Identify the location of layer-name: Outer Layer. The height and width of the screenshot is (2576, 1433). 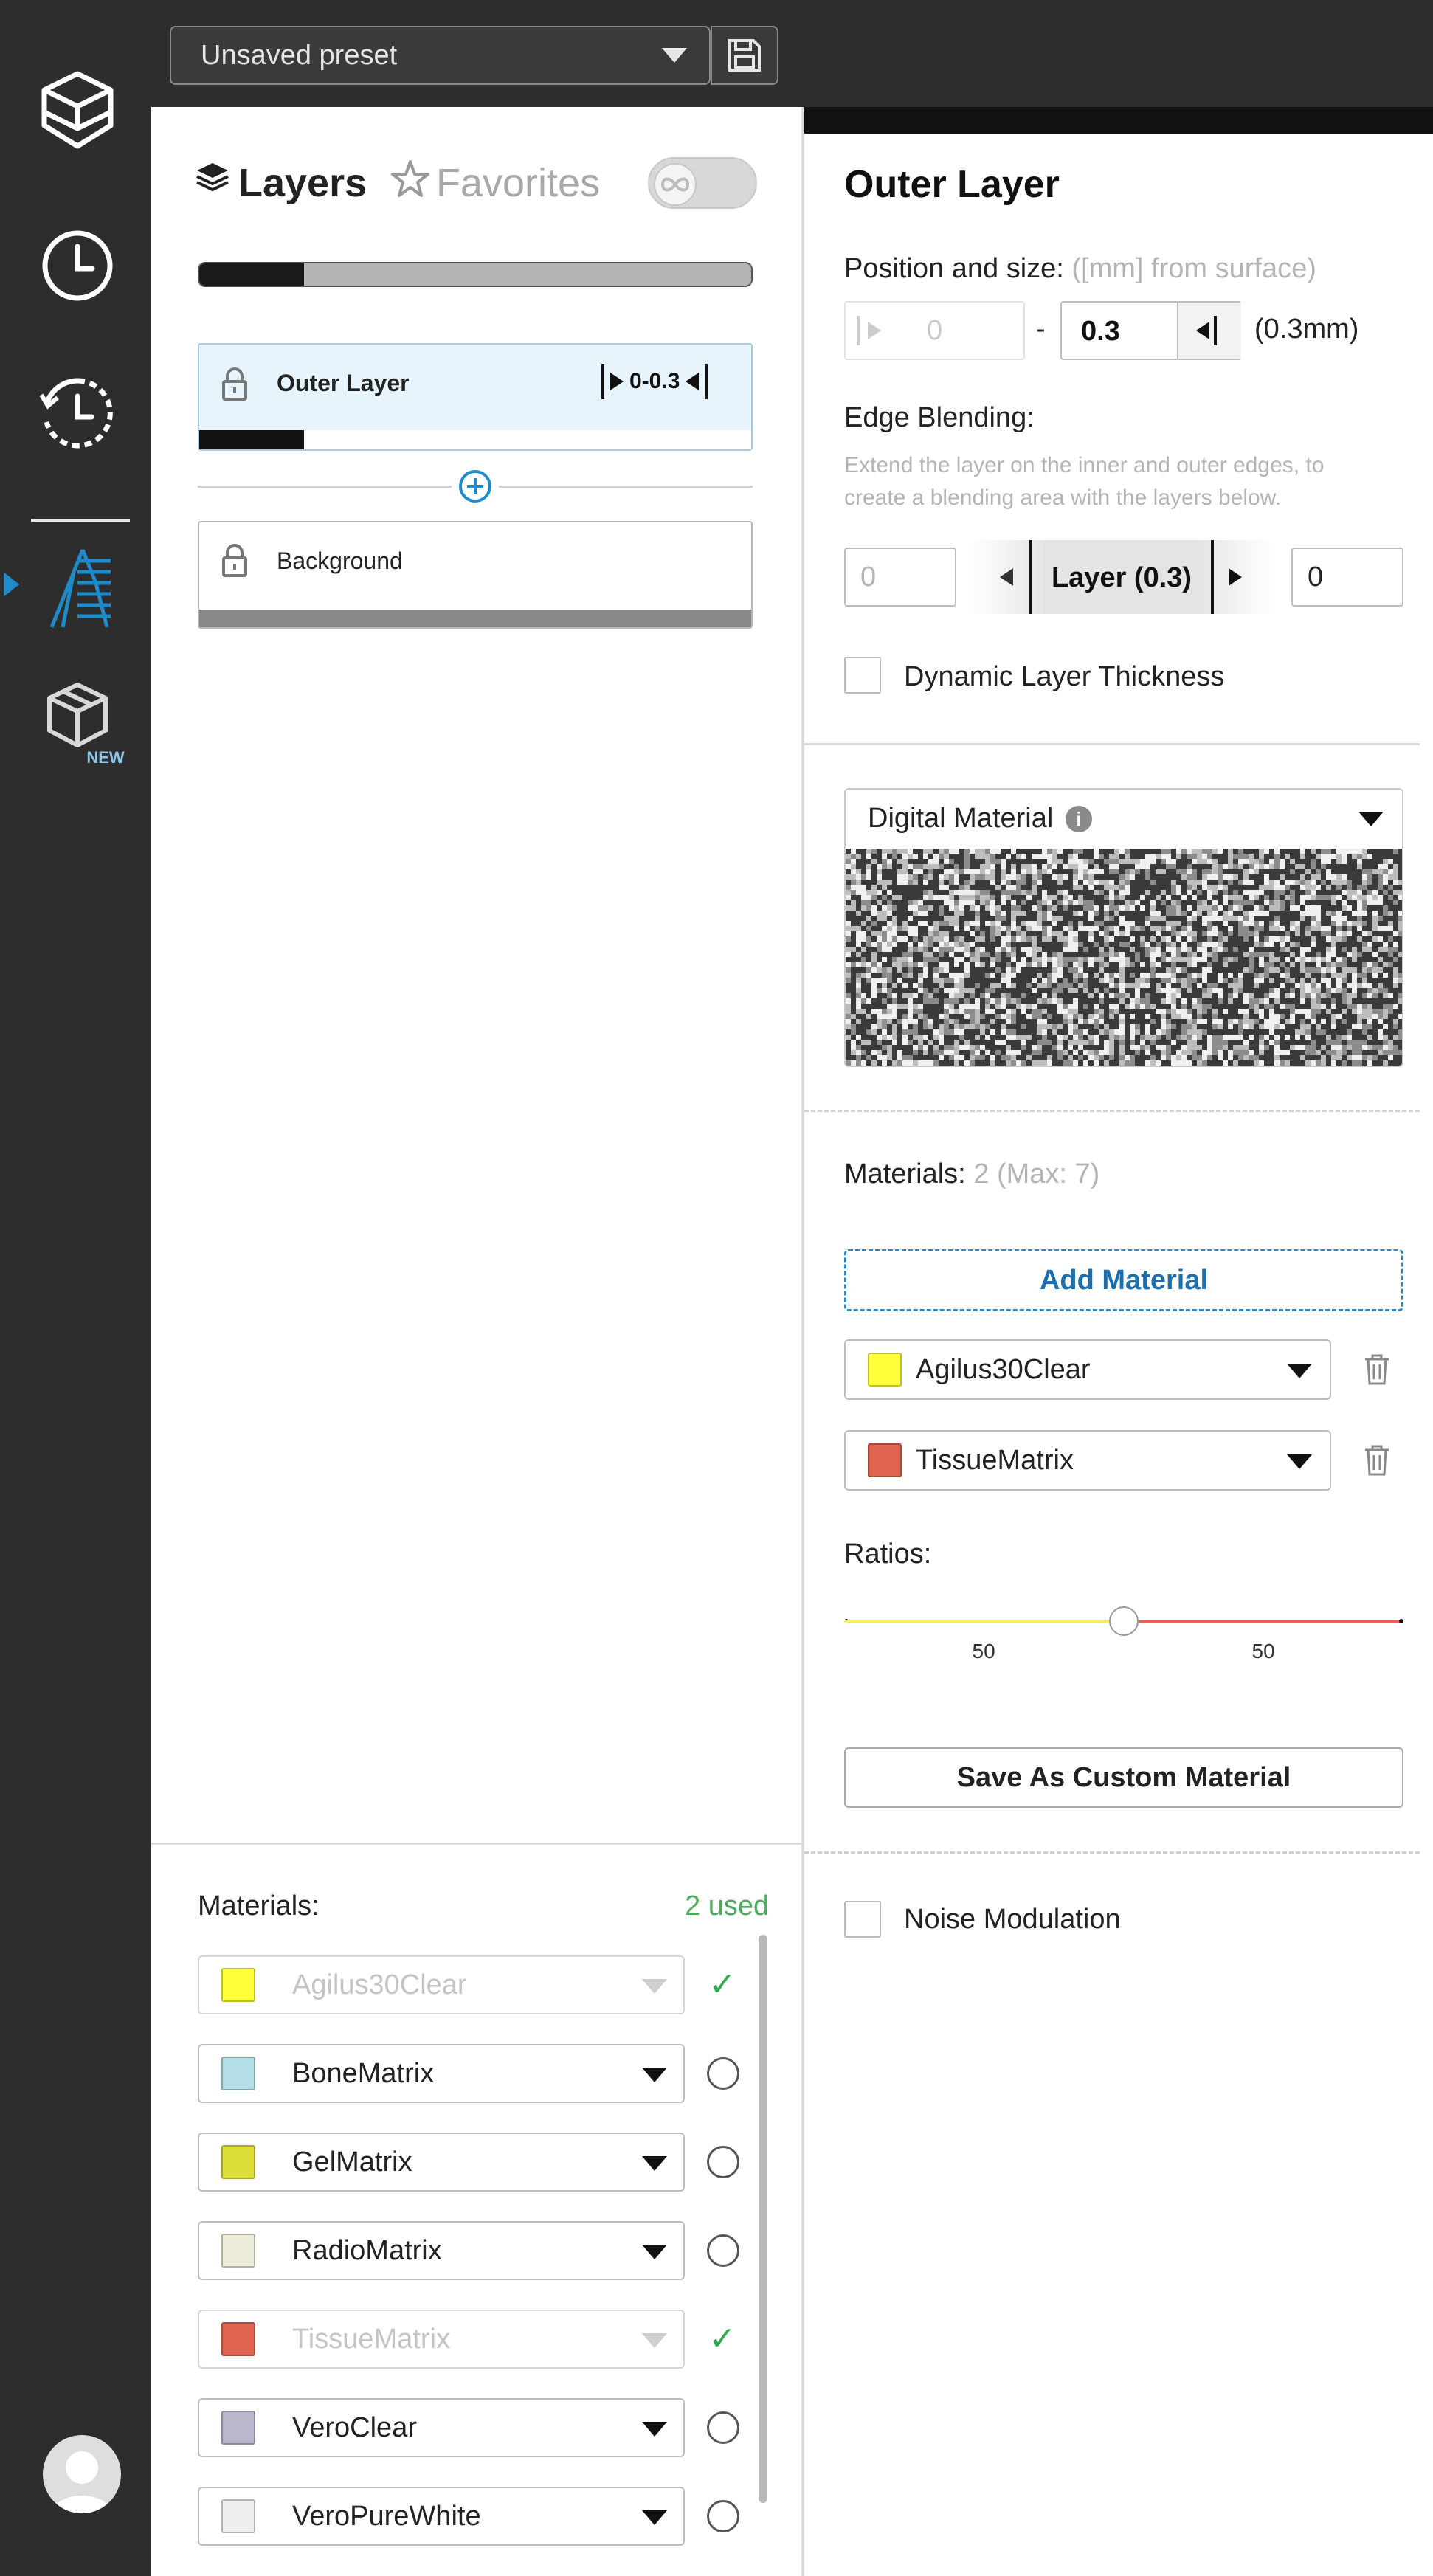
(343, 383).